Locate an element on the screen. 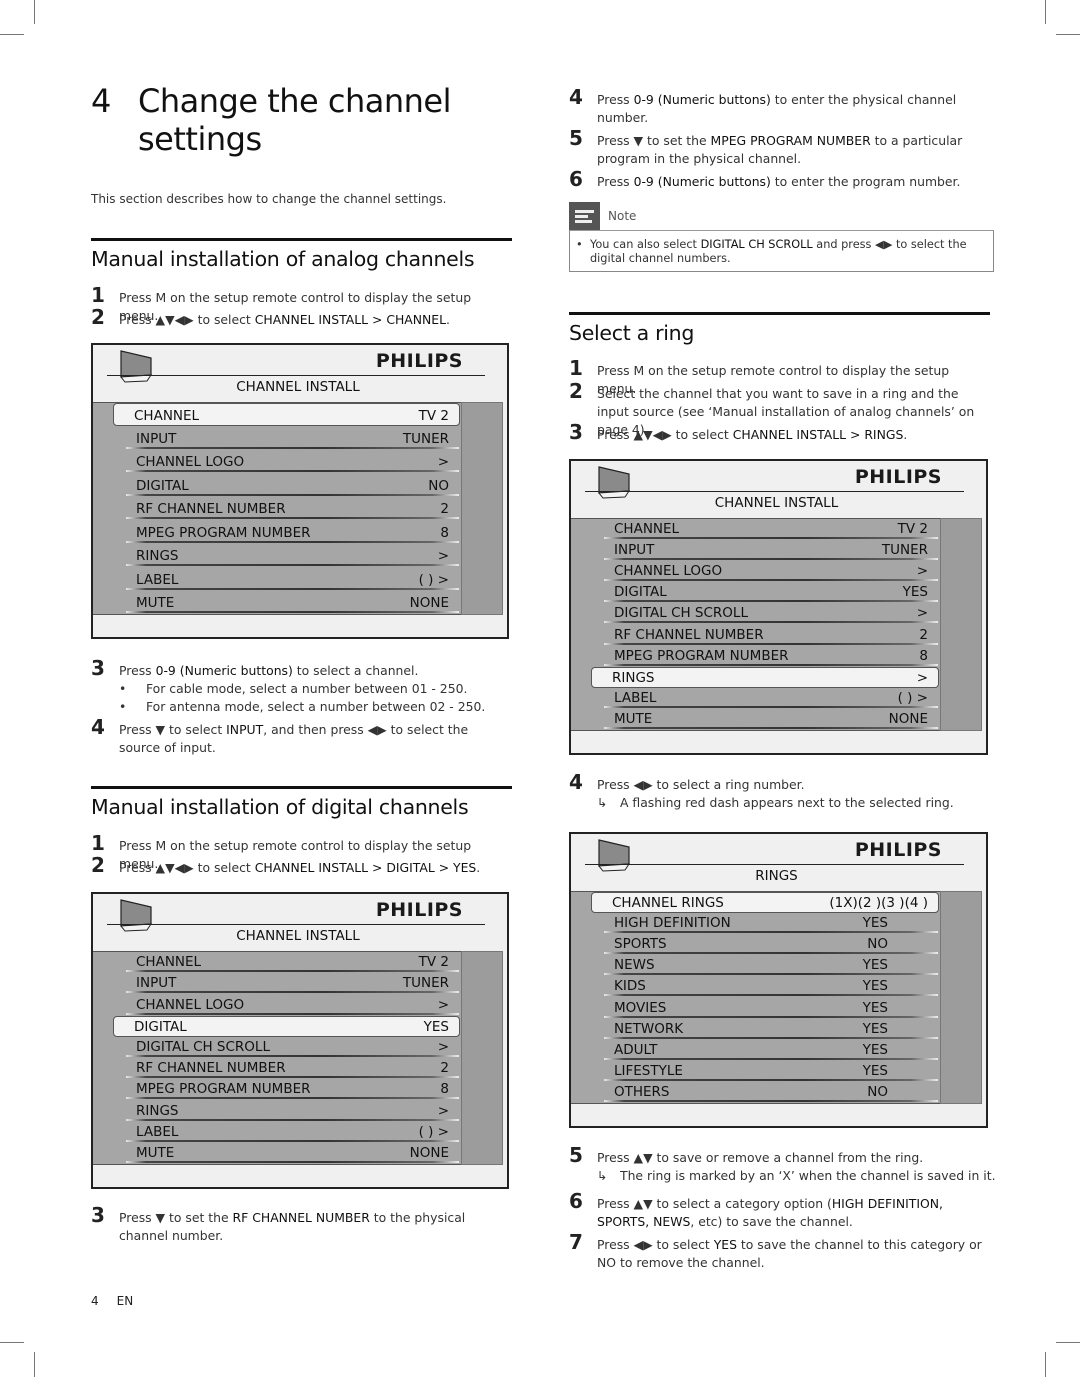 This screenshot has width=1080, height=1377. menu-row-label: LIFESTYLE is located at coordinates (648, 1070).